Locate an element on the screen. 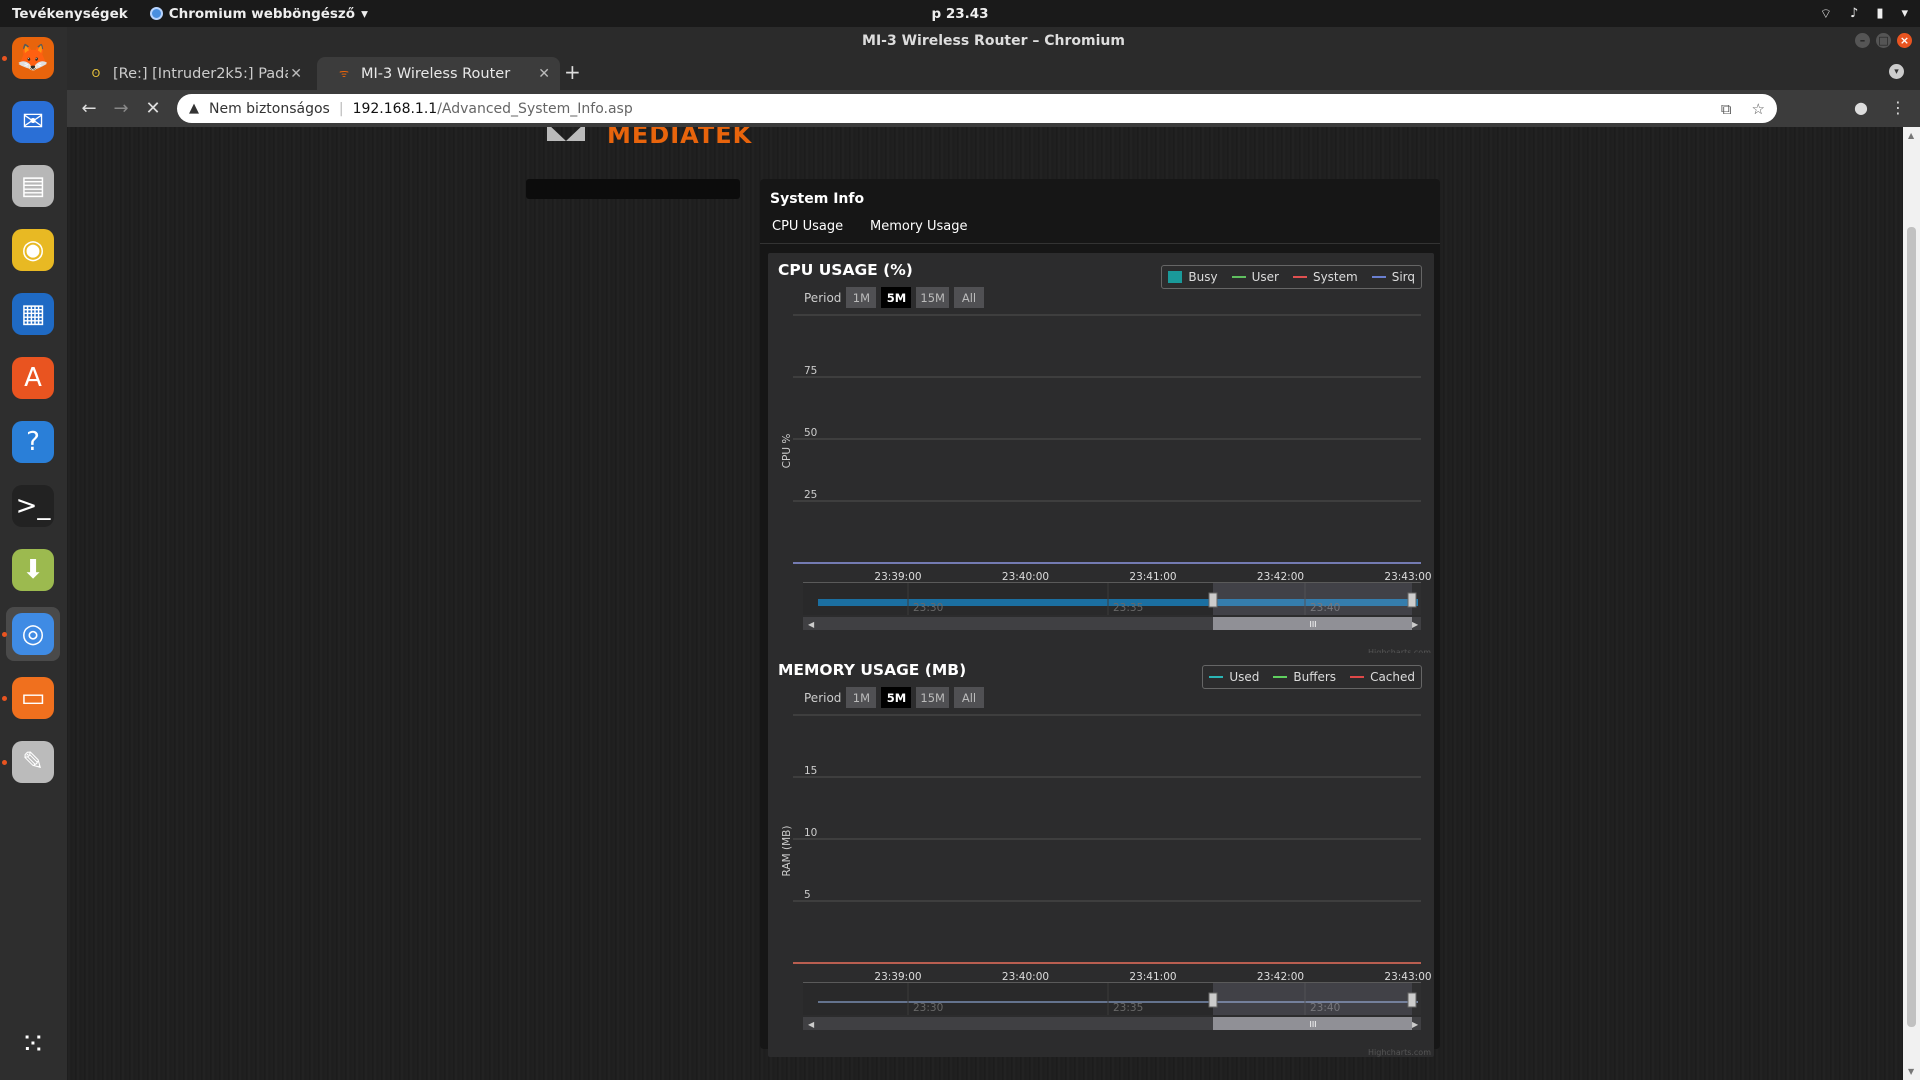 This screenshot has width=1920, height=1080. software-center-icon: A is located at coordinates (33, 378).